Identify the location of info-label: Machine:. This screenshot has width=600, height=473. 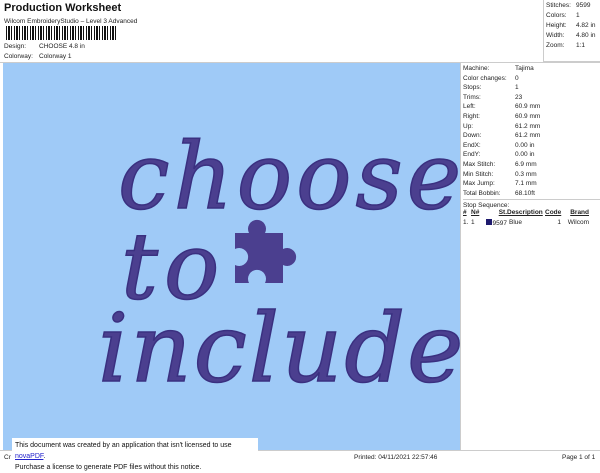
(476, 68).